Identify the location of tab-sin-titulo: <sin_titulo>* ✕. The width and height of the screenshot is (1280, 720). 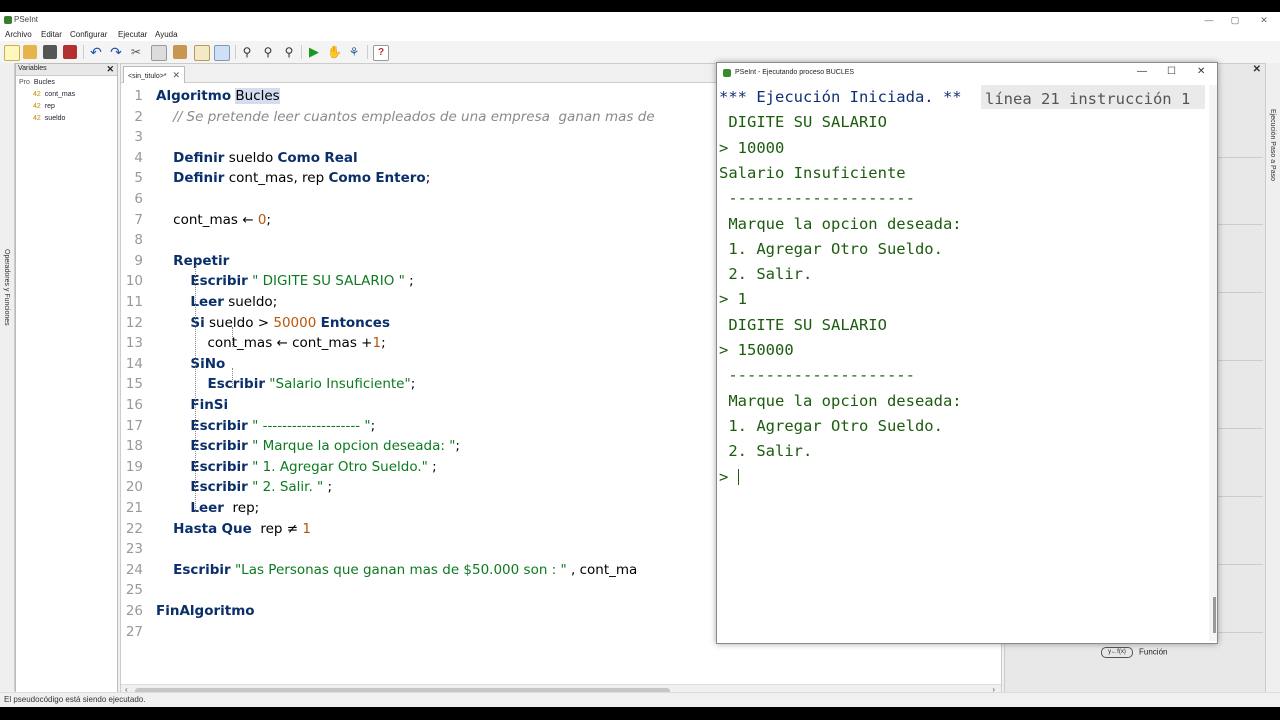
(154, 74).